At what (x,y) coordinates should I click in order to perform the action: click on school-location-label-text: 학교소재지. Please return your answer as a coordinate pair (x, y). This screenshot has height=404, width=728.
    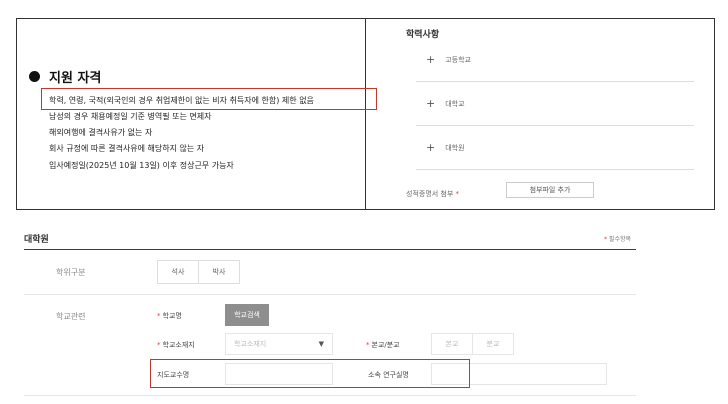
    Looking at the image, I should click on (178, 345).